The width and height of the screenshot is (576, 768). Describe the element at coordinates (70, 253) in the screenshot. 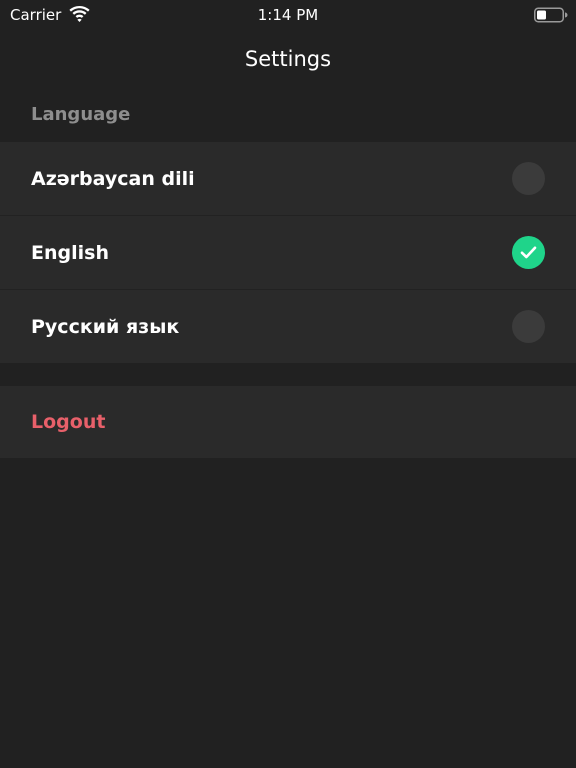

I see `language-option-label: English` at that location.